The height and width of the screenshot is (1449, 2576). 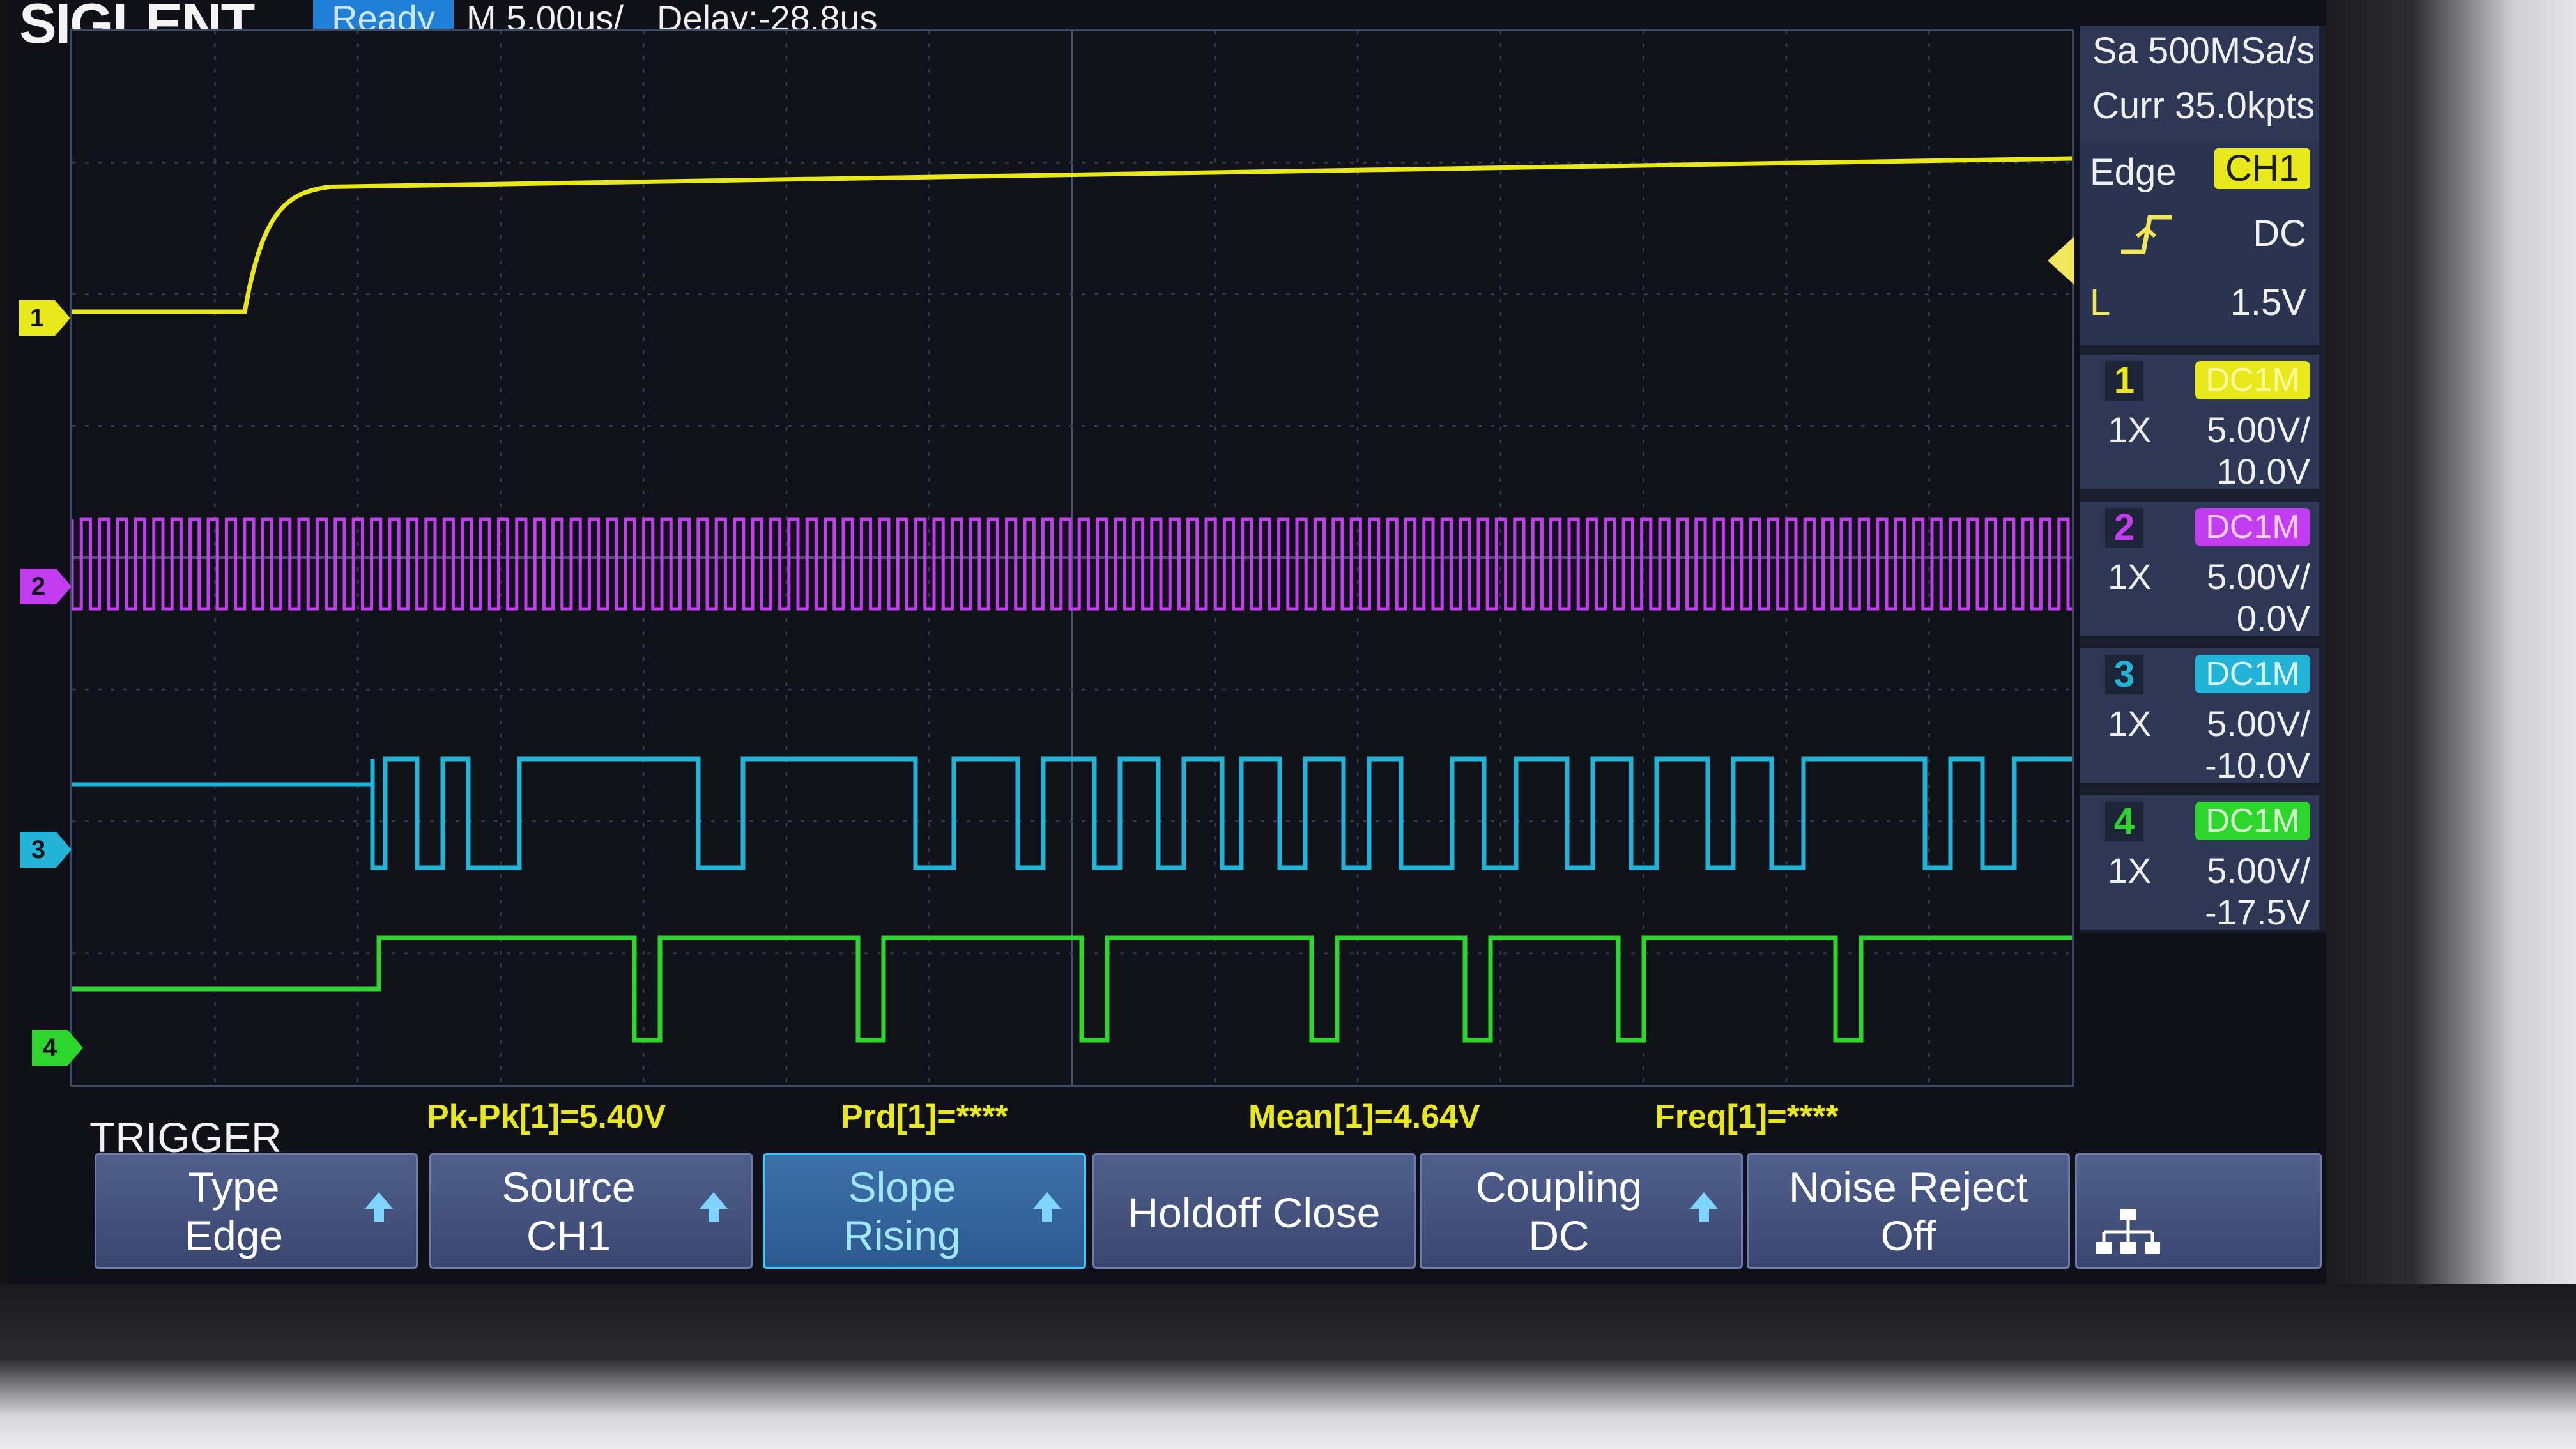 I want to click on ch4-offset-marker: 4, so click(x=57, y=1048).